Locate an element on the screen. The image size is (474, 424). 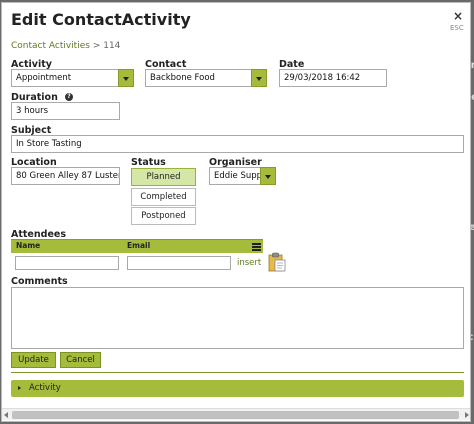
dialog-title: Edit ContactActivity is located at coordinates (101, 19).